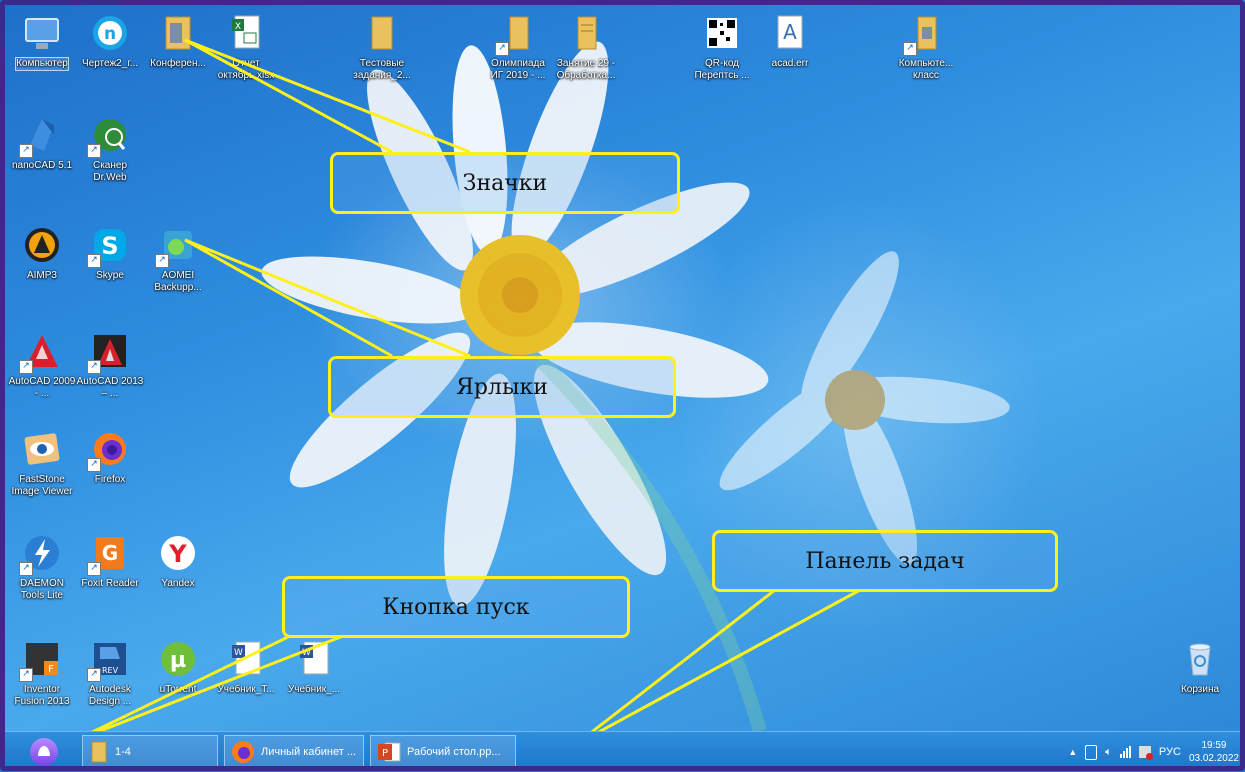  I want to click on desktop-icon-foxit: G ↗ Foxit Reader, so click(110, 560).